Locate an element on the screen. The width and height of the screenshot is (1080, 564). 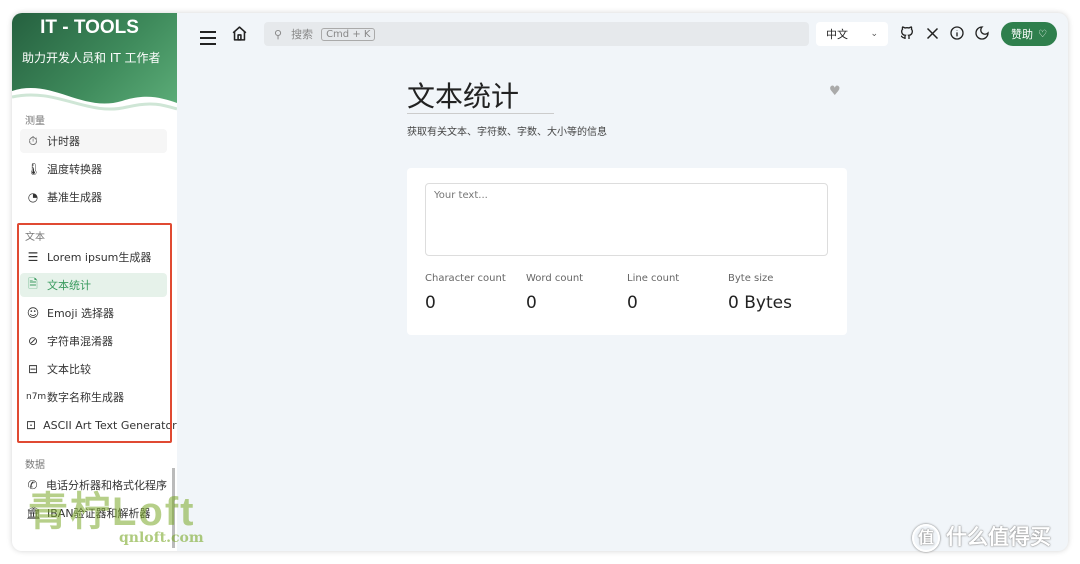
stat-label: Line count is located at coordinates (653, 278).